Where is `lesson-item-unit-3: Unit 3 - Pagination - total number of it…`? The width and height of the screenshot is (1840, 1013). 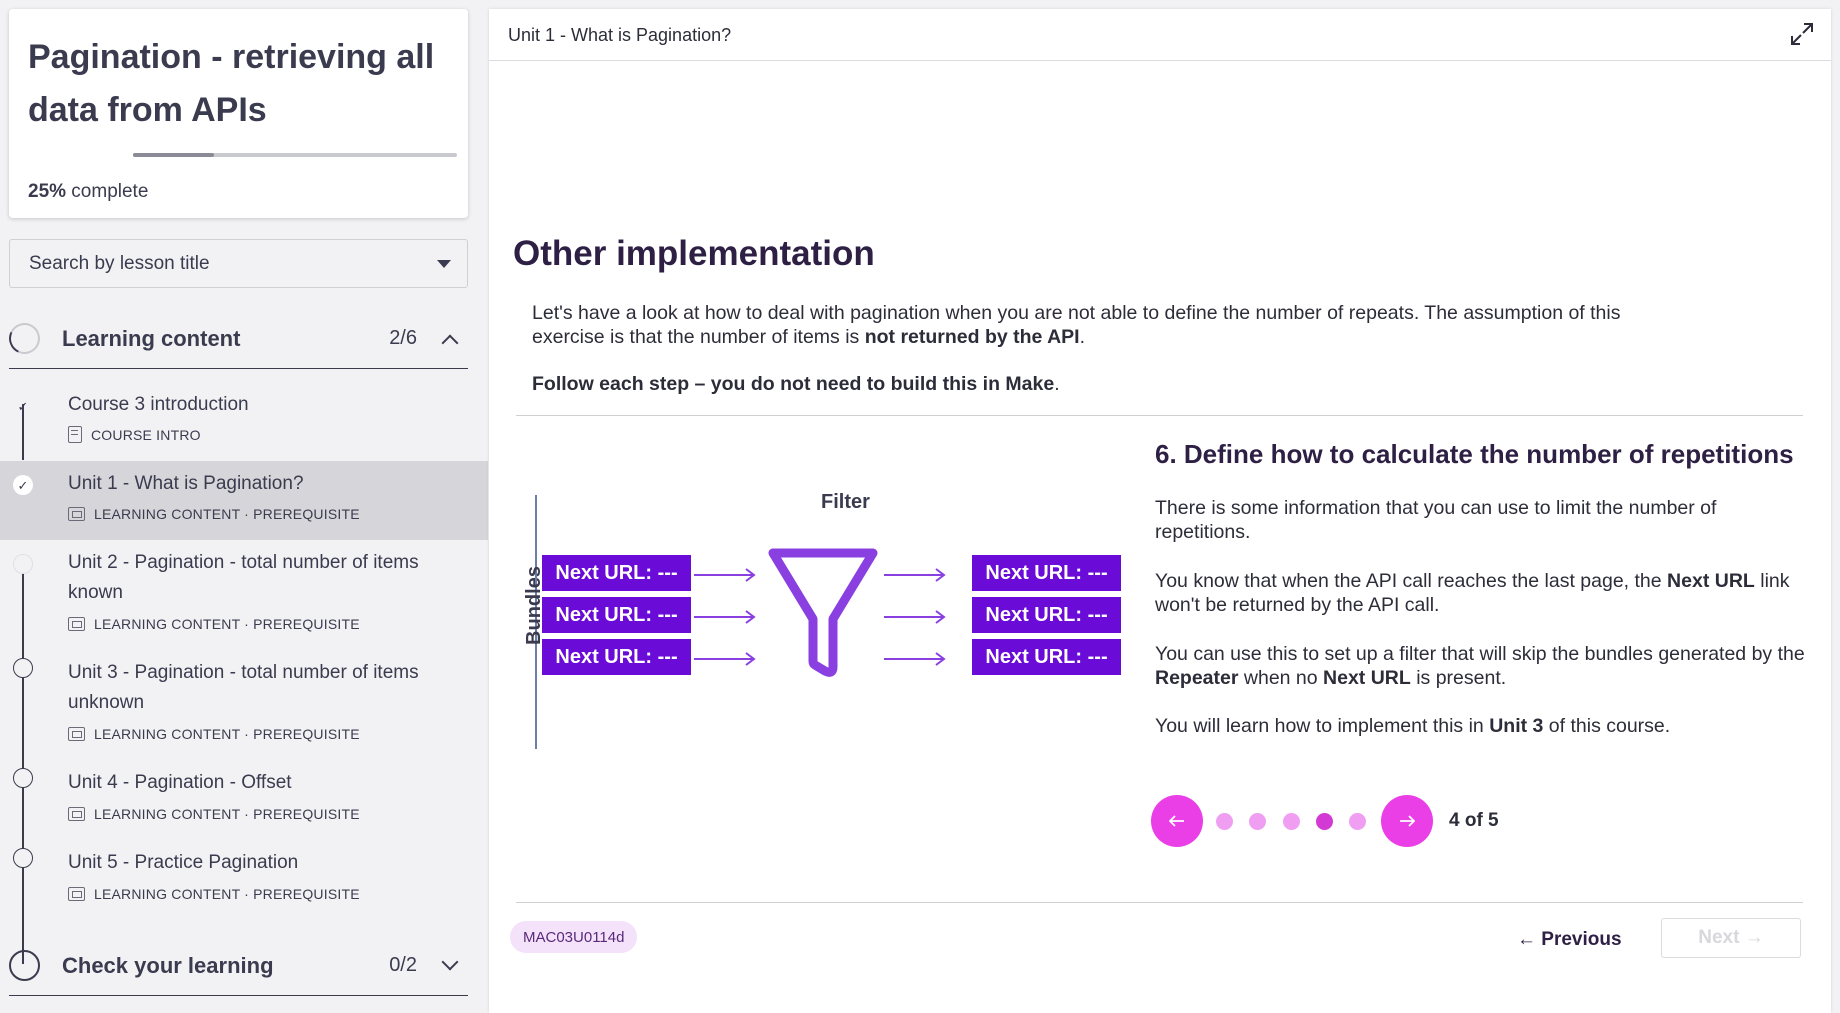
lesson-item-unit-3: Unit 3 - Pagination - total number of it… is located at coordinates (244, 705).